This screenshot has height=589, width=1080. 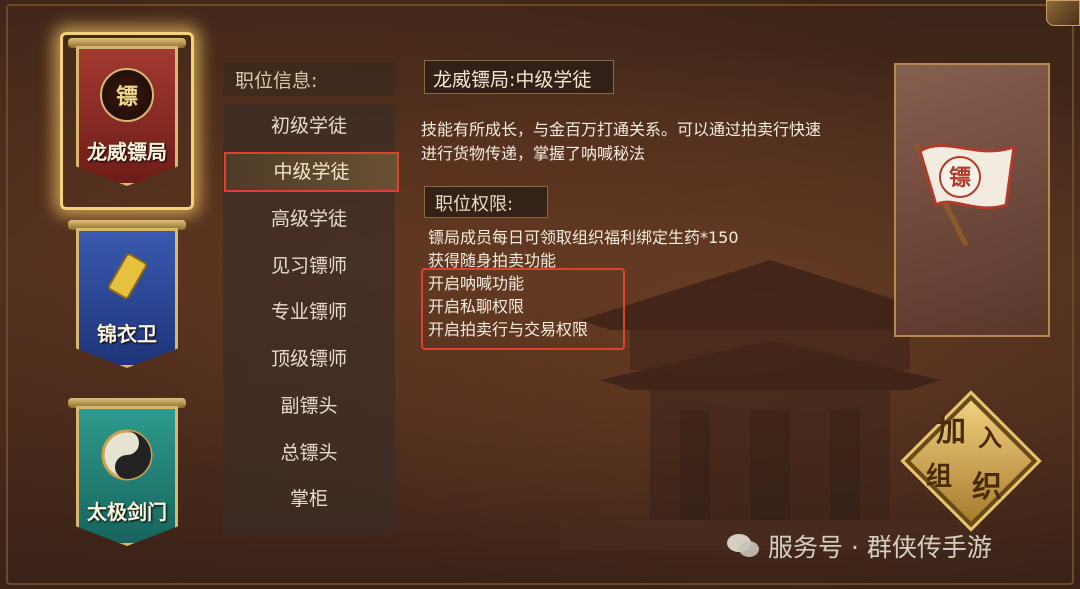 I want to click on faction-label: 龙威镖局, so click(x=127, y=152).